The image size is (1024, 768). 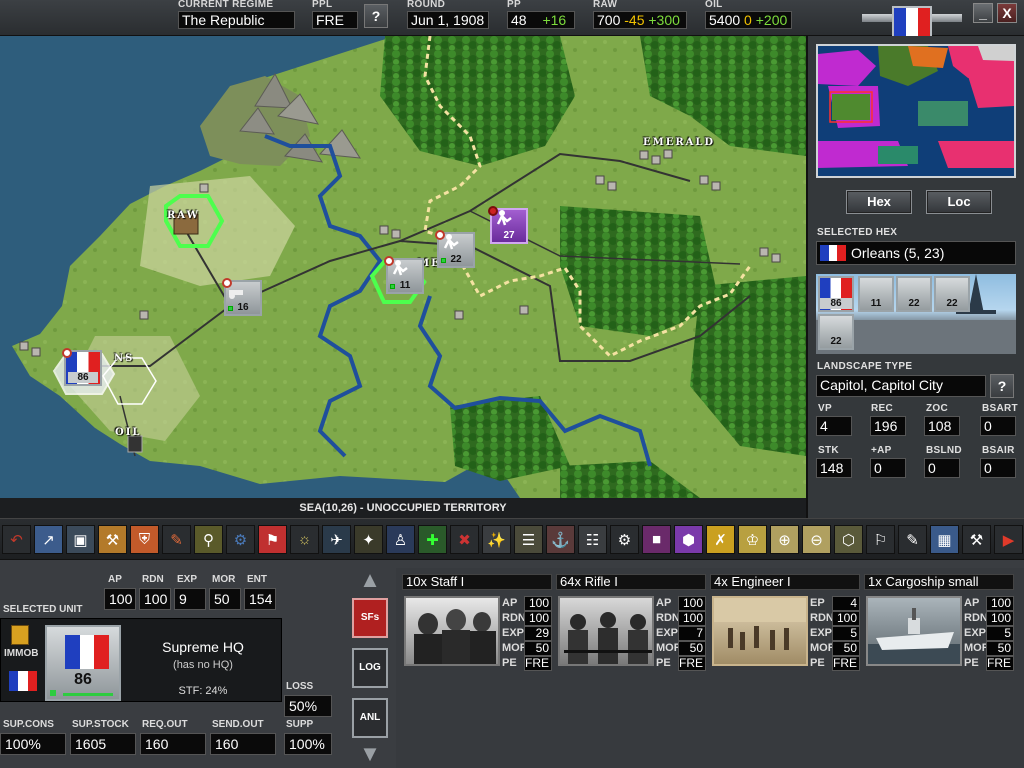 What do you see at coordinates (656, 539) in the screenshot?
I see `purple-square-icon: ■` at bounding box center [656, 539].